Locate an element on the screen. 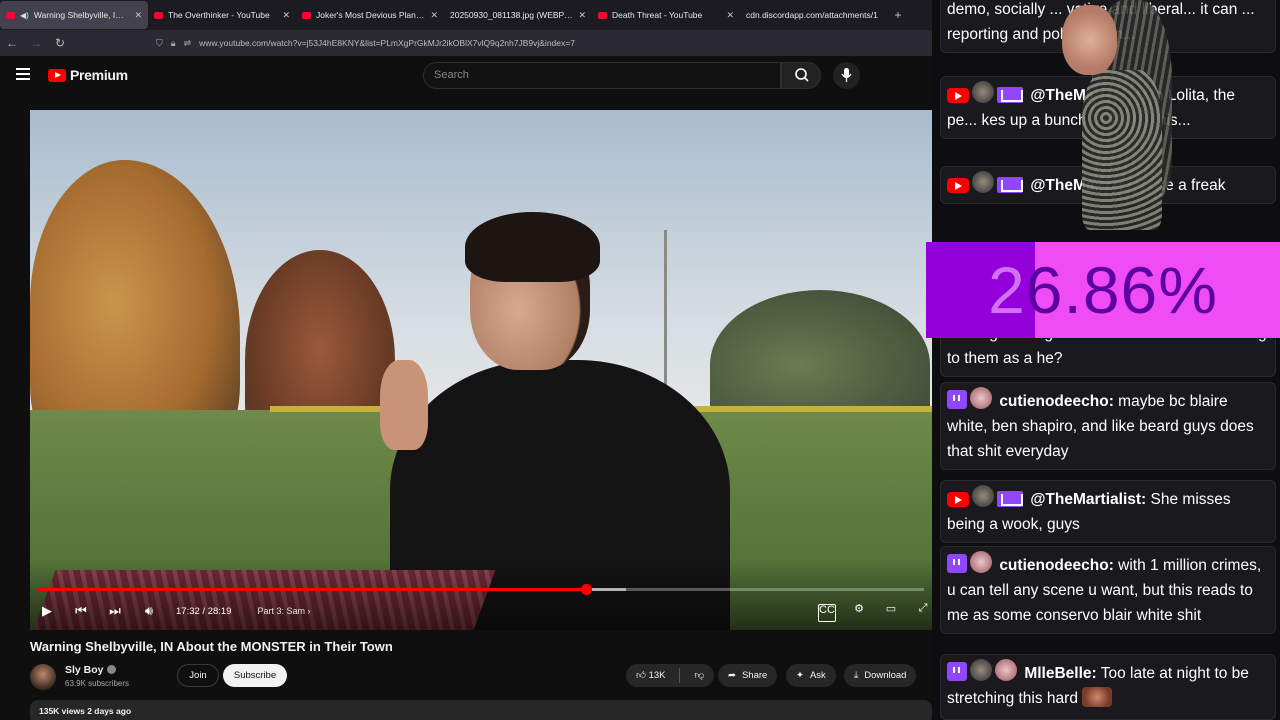  theater-icon: ▭ is located at coordinates (891, 611).